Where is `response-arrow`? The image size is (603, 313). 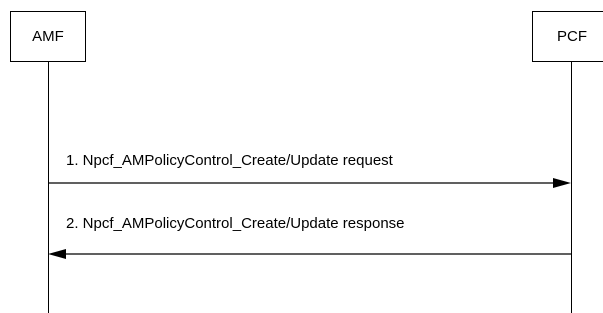 response-arrow is located at coordinates (309, 254).